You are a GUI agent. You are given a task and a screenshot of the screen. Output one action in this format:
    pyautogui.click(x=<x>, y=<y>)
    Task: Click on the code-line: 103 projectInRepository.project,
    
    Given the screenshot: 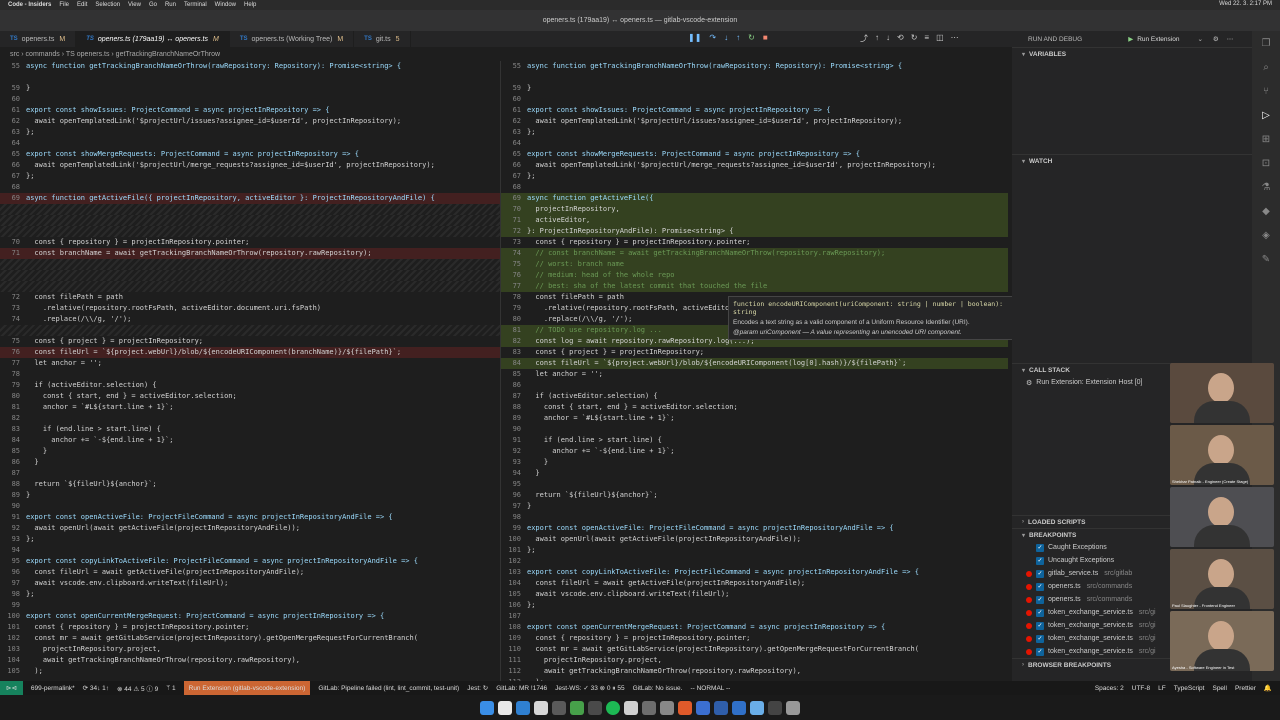 What is the action you would take?
    pyautogui.click(x=250, y=649)
    